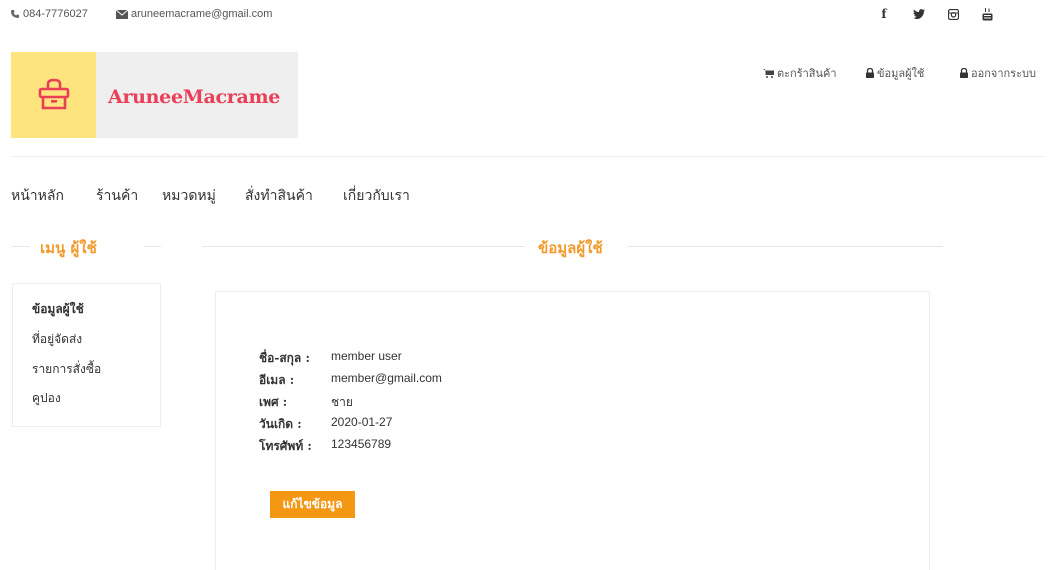 The width and height of the screenshot is (1050, 570). What do you see at coordinates (122, 14) in the screenshot?
I see `envelope-icon` at bounding box center [122, 14].